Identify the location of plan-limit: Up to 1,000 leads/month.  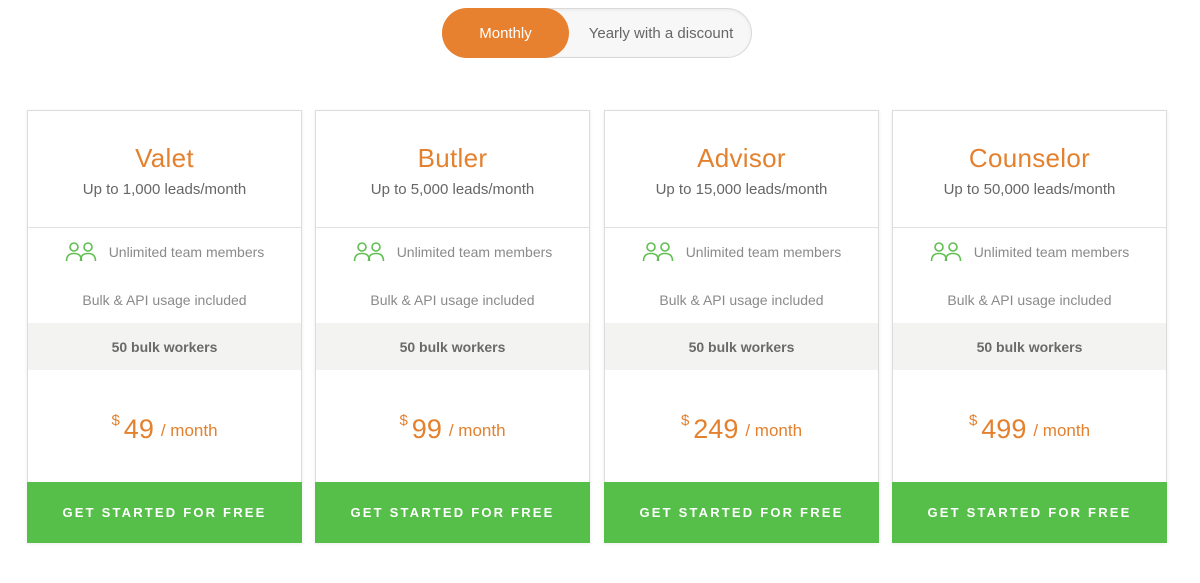
(164, 189).